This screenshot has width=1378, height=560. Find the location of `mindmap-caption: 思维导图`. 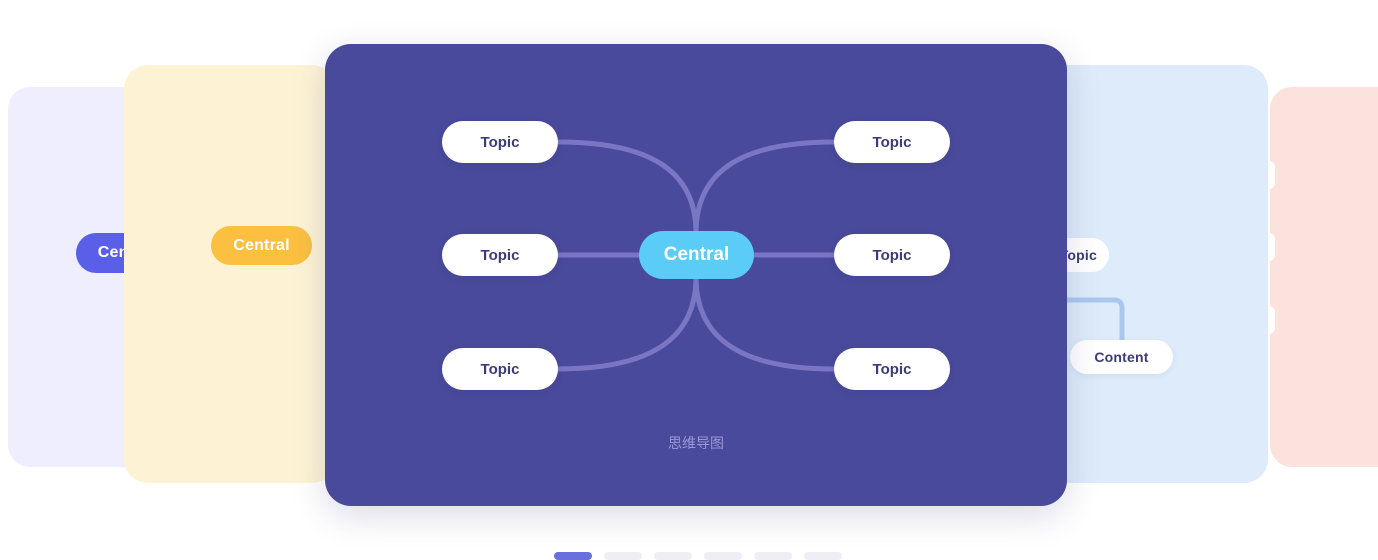

mindmap-caption: 思维导图 is located at coordinates (696, 443).